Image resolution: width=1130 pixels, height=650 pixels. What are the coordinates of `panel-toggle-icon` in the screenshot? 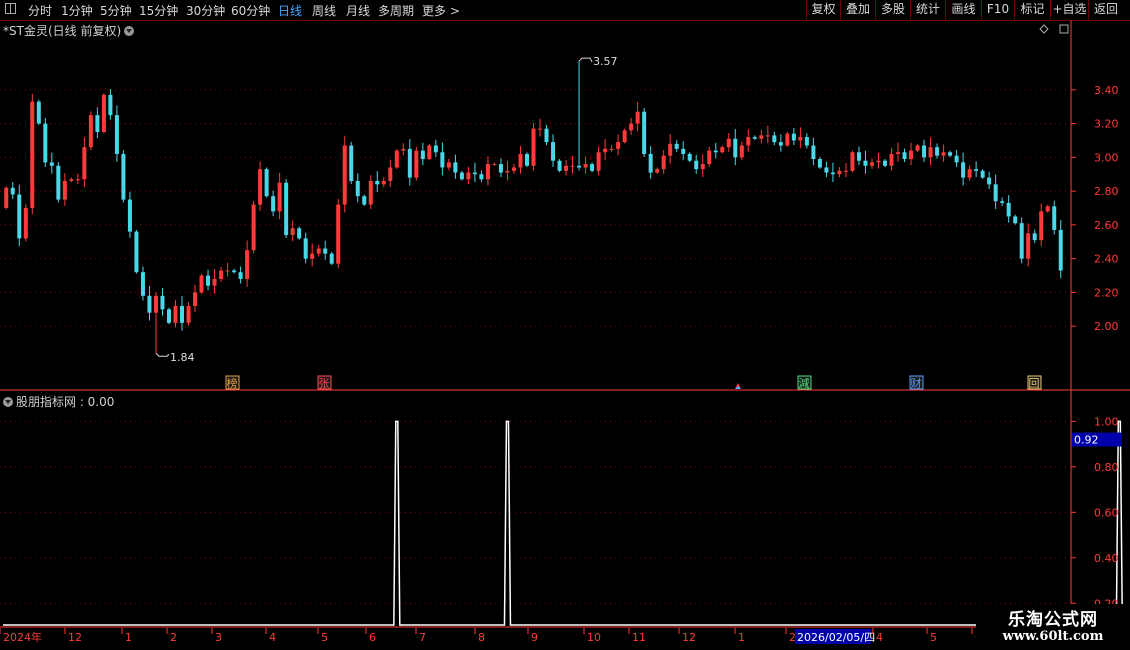 It's located at (1064, 29).